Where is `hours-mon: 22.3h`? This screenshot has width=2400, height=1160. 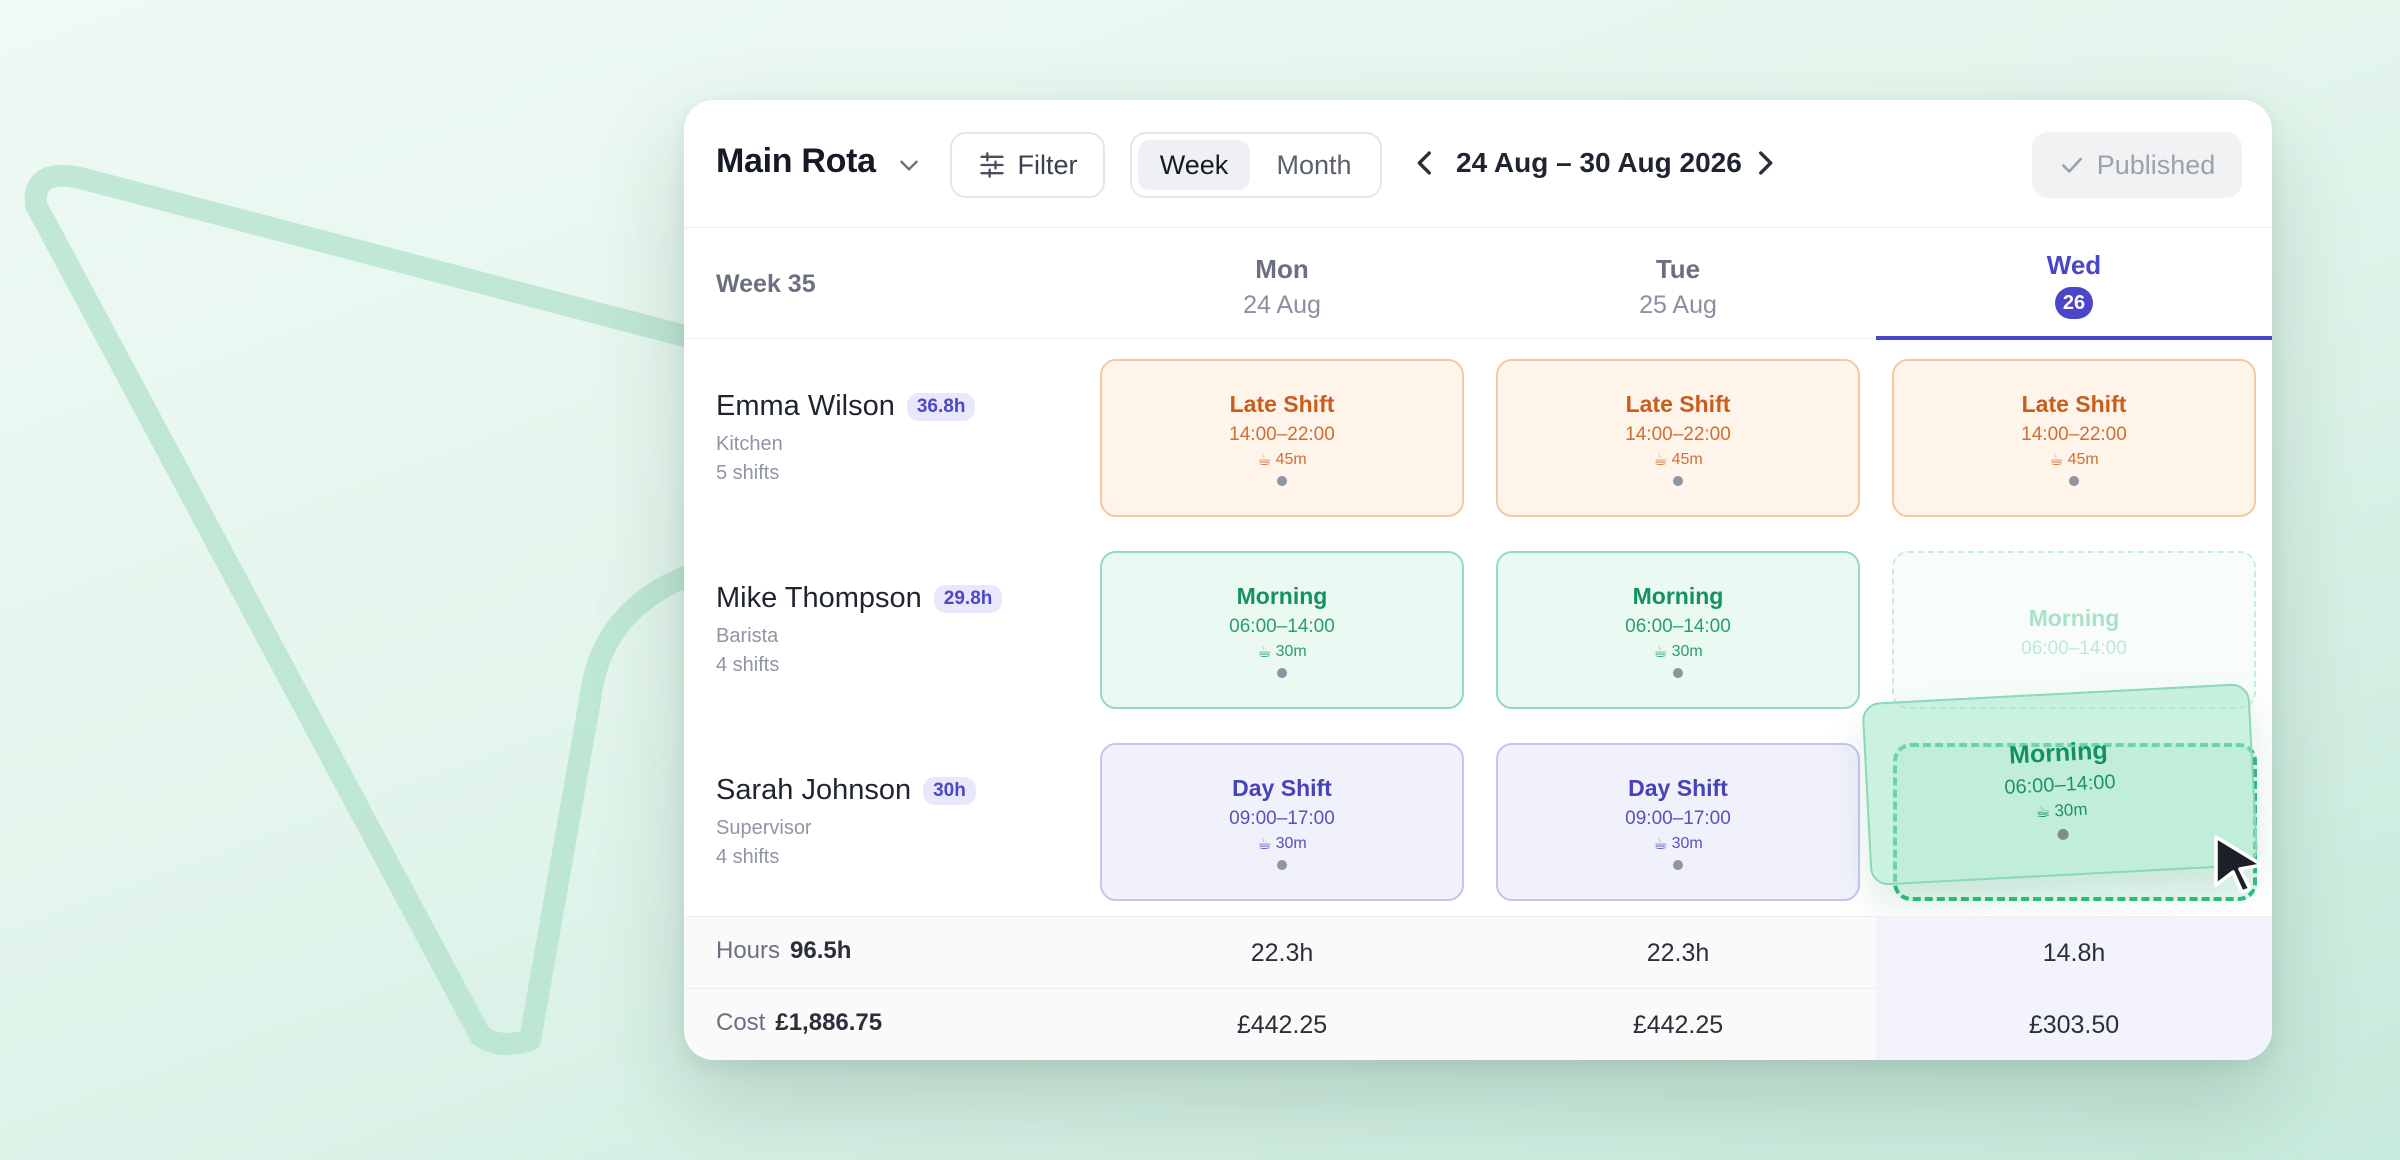 hours-mon: 22.3h is located at coordinates (1282, 953).